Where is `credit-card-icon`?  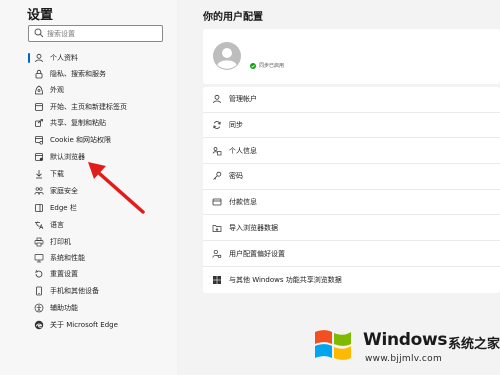 credit-card-icon is located at coordinates (217, 202).